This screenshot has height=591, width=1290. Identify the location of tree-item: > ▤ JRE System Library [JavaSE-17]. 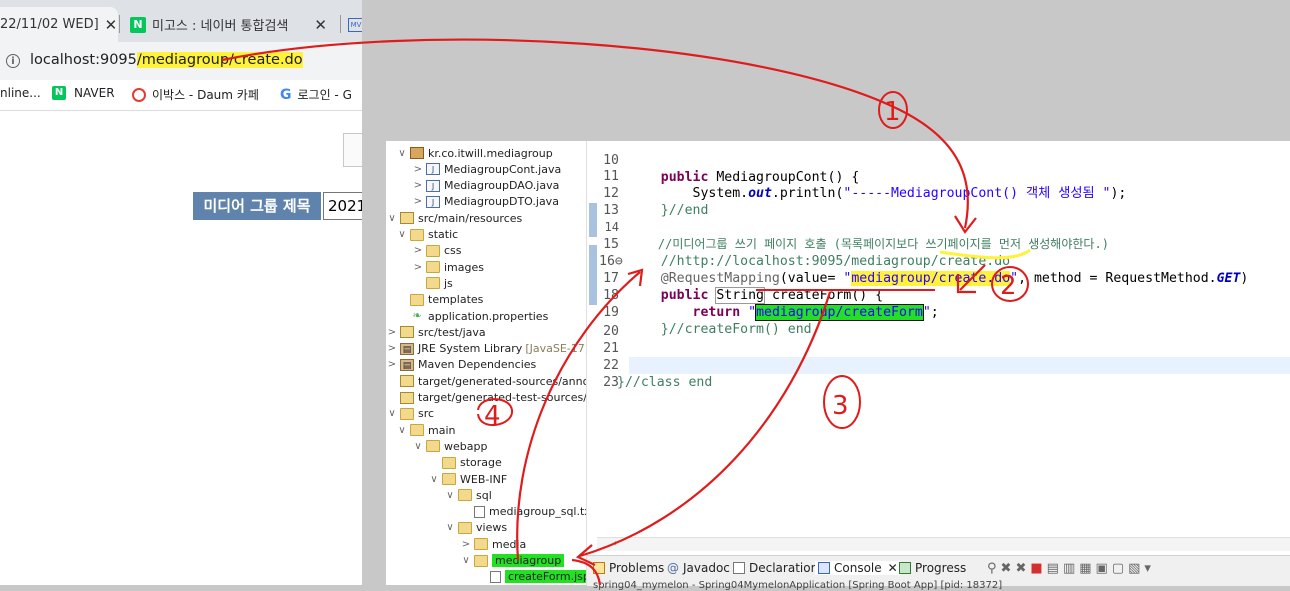
(486, 349).